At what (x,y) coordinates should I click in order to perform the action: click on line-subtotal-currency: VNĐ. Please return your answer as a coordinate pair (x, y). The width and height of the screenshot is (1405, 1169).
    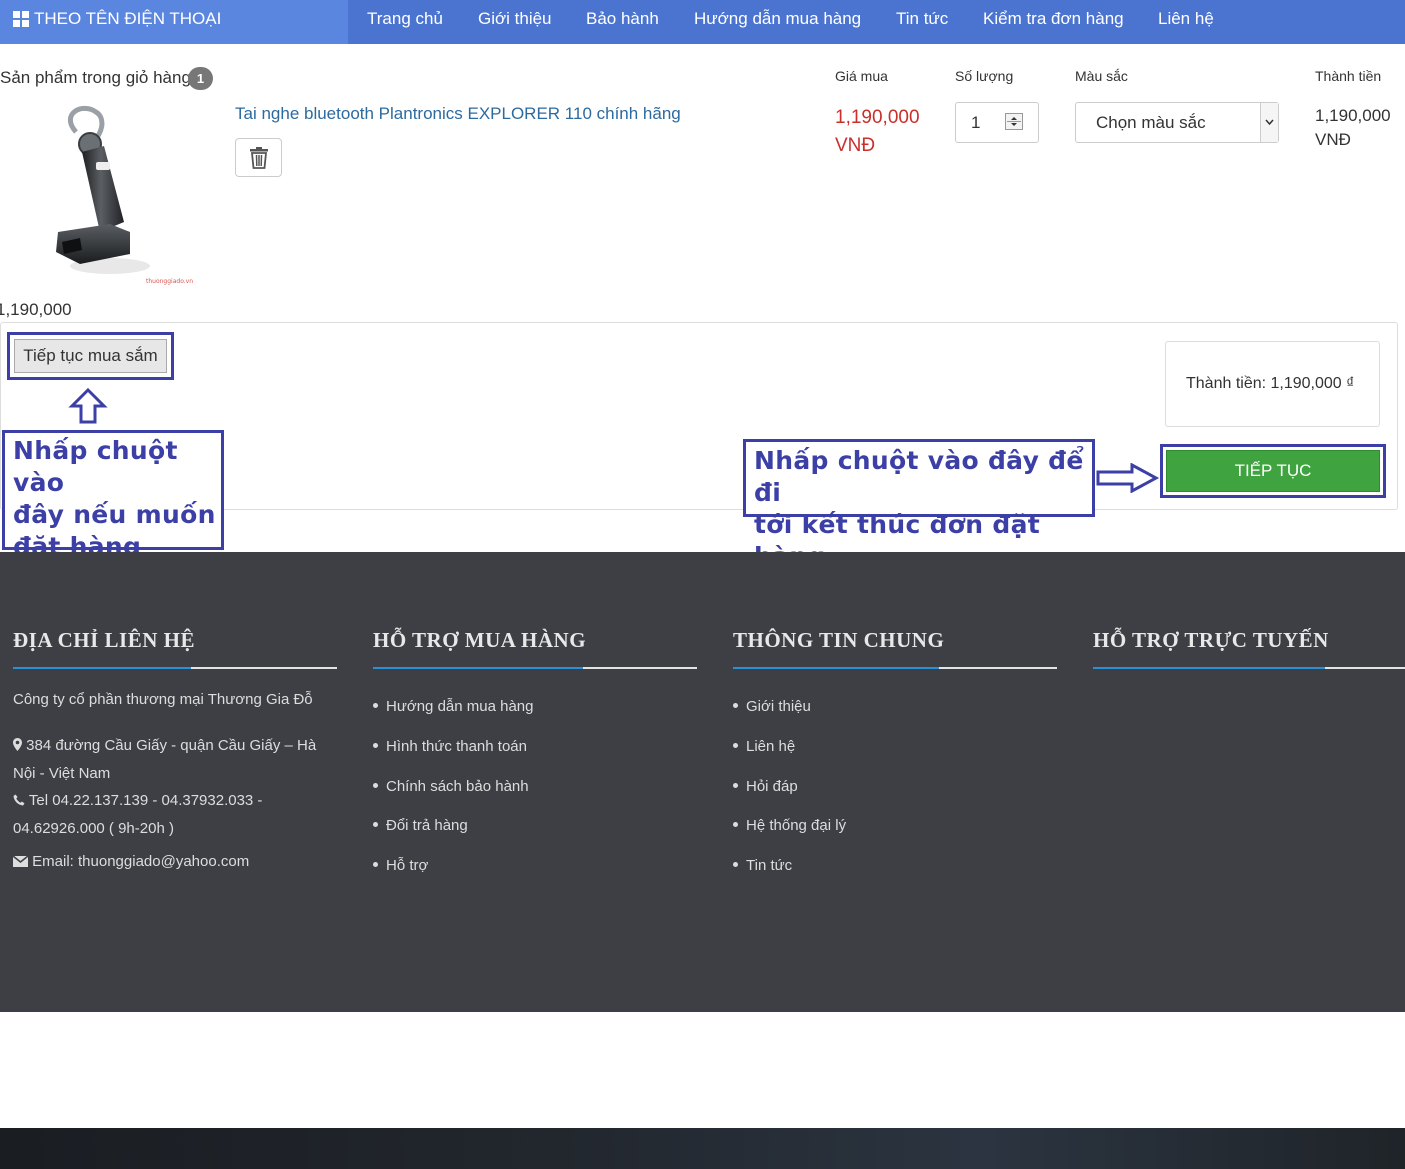
    Looking at the image, I should click on (1333, 139).